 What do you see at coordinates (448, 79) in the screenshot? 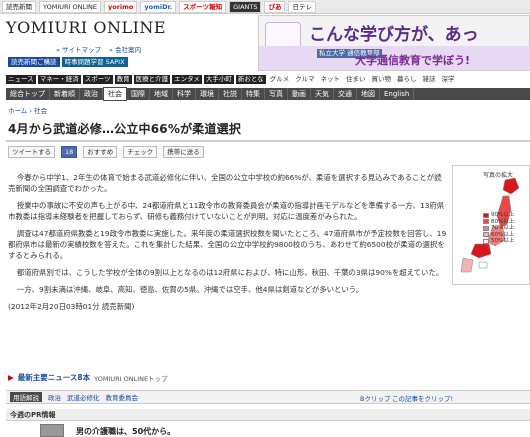
I see `category-shingaku: 深学` at bounding box center [448, 79].